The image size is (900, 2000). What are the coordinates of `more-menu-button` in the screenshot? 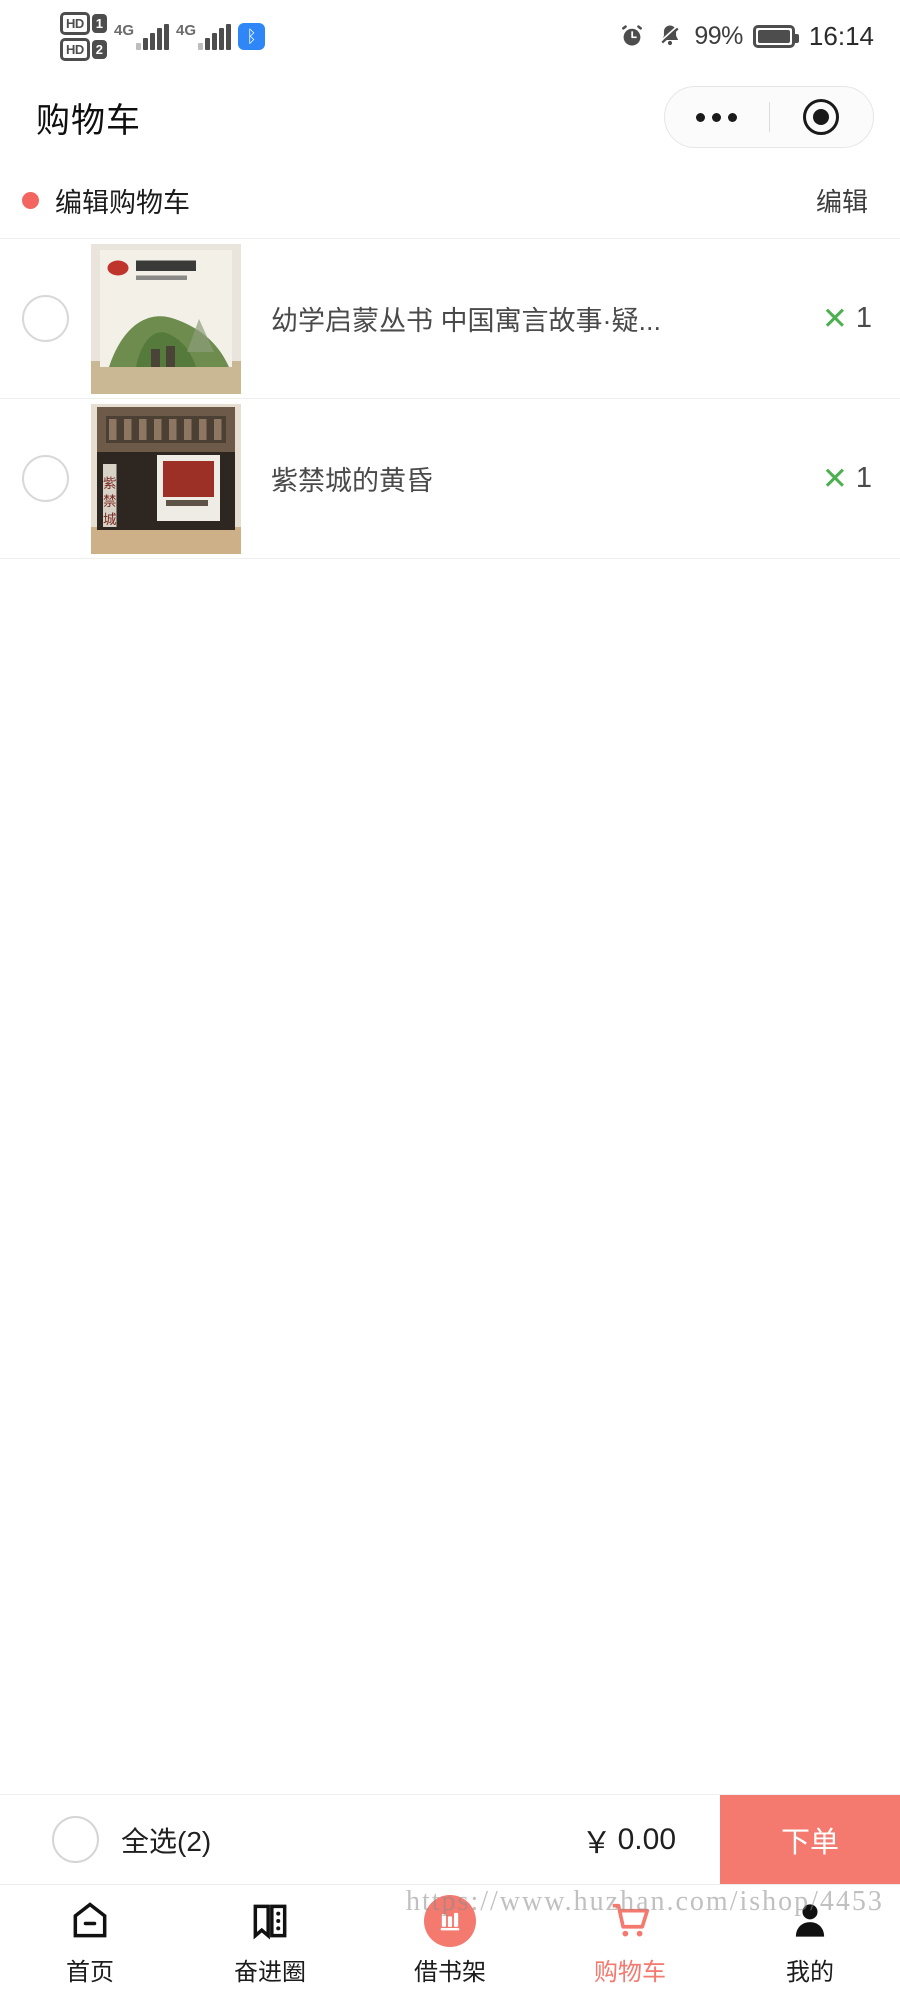 It's located at (717, 117).